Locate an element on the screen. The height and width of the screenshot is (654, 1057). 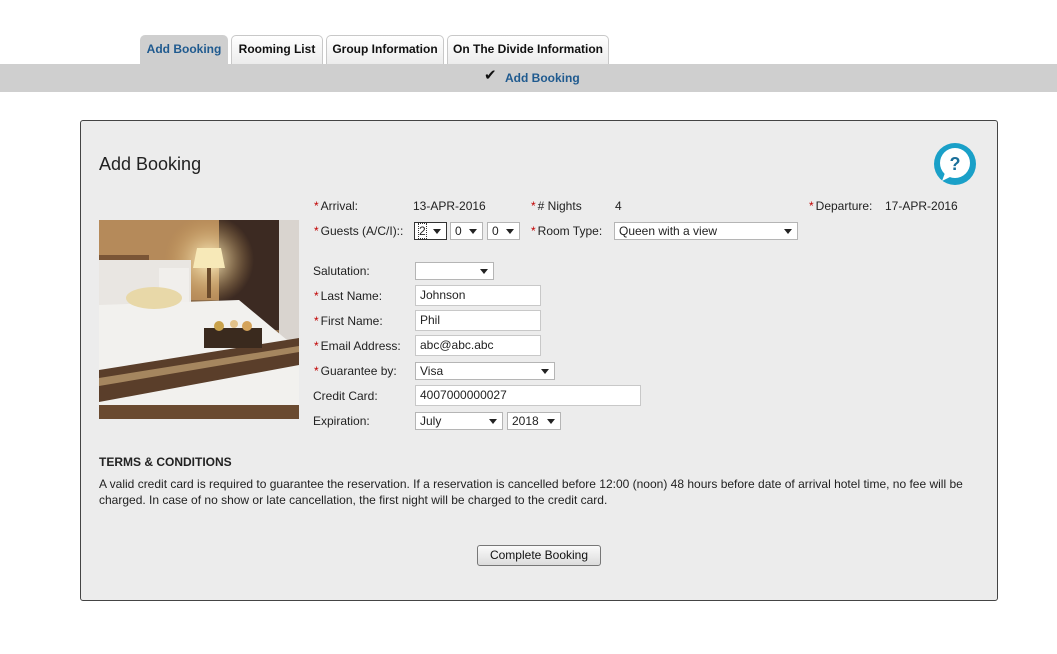
room-type-select: Queen with a view is located at coordinates (706, 231).